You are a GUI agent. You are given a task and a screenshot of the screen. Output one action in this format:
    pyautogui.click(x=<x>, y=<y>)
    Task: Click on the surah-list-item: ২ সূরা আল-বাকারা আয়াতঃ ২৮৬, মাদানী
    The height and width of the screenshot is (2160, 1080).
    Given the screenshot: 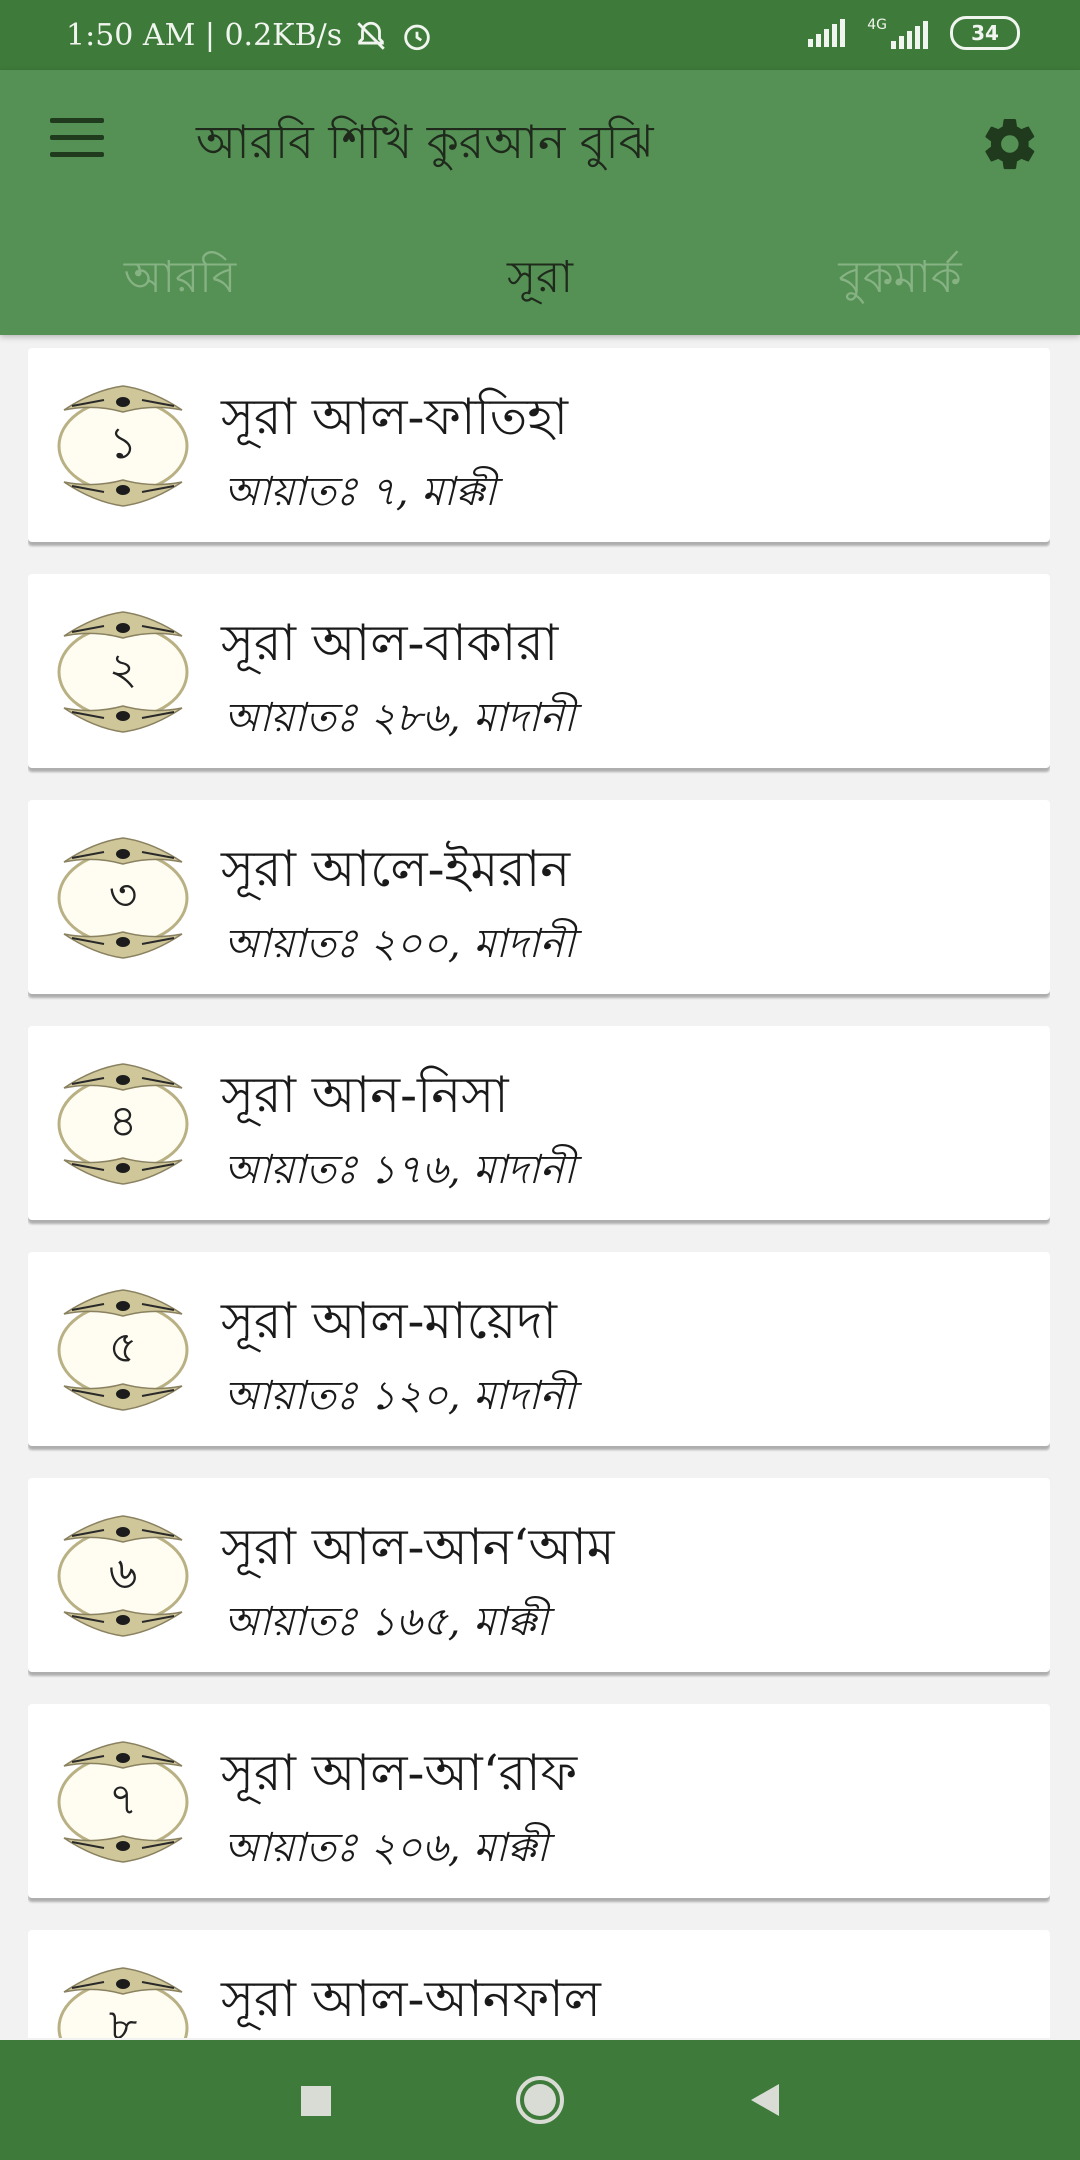 What is the action you would take?
    pyautogui.click(x=539, y=671)
    